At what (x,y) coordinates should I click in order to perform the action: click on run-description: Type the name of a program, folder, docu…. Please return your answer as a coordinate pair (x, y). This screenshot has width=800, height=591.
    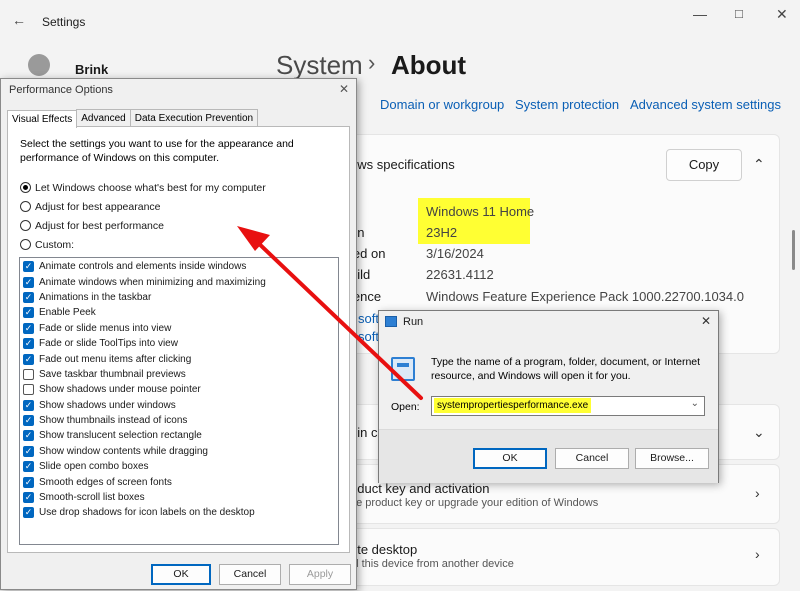
    Looking at the image, I should click on (566, 369).